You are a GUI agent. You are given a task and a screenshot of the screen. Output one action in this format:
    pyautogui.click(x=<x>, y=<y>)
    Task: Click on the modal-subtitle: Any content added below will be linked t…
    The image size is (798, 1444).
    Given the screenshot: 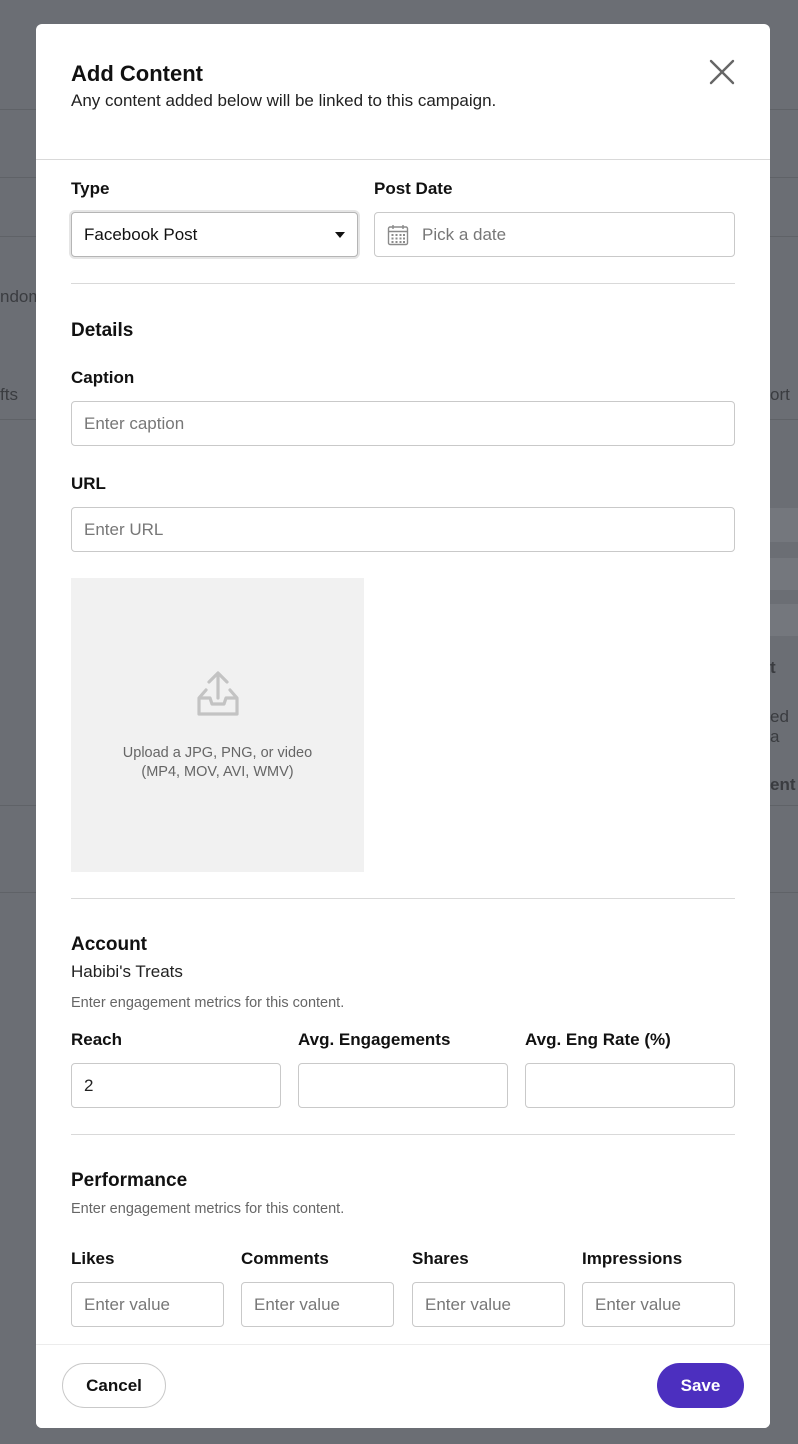 What is the action you would take?
    pyautogui.click(x=284, y=100)
    